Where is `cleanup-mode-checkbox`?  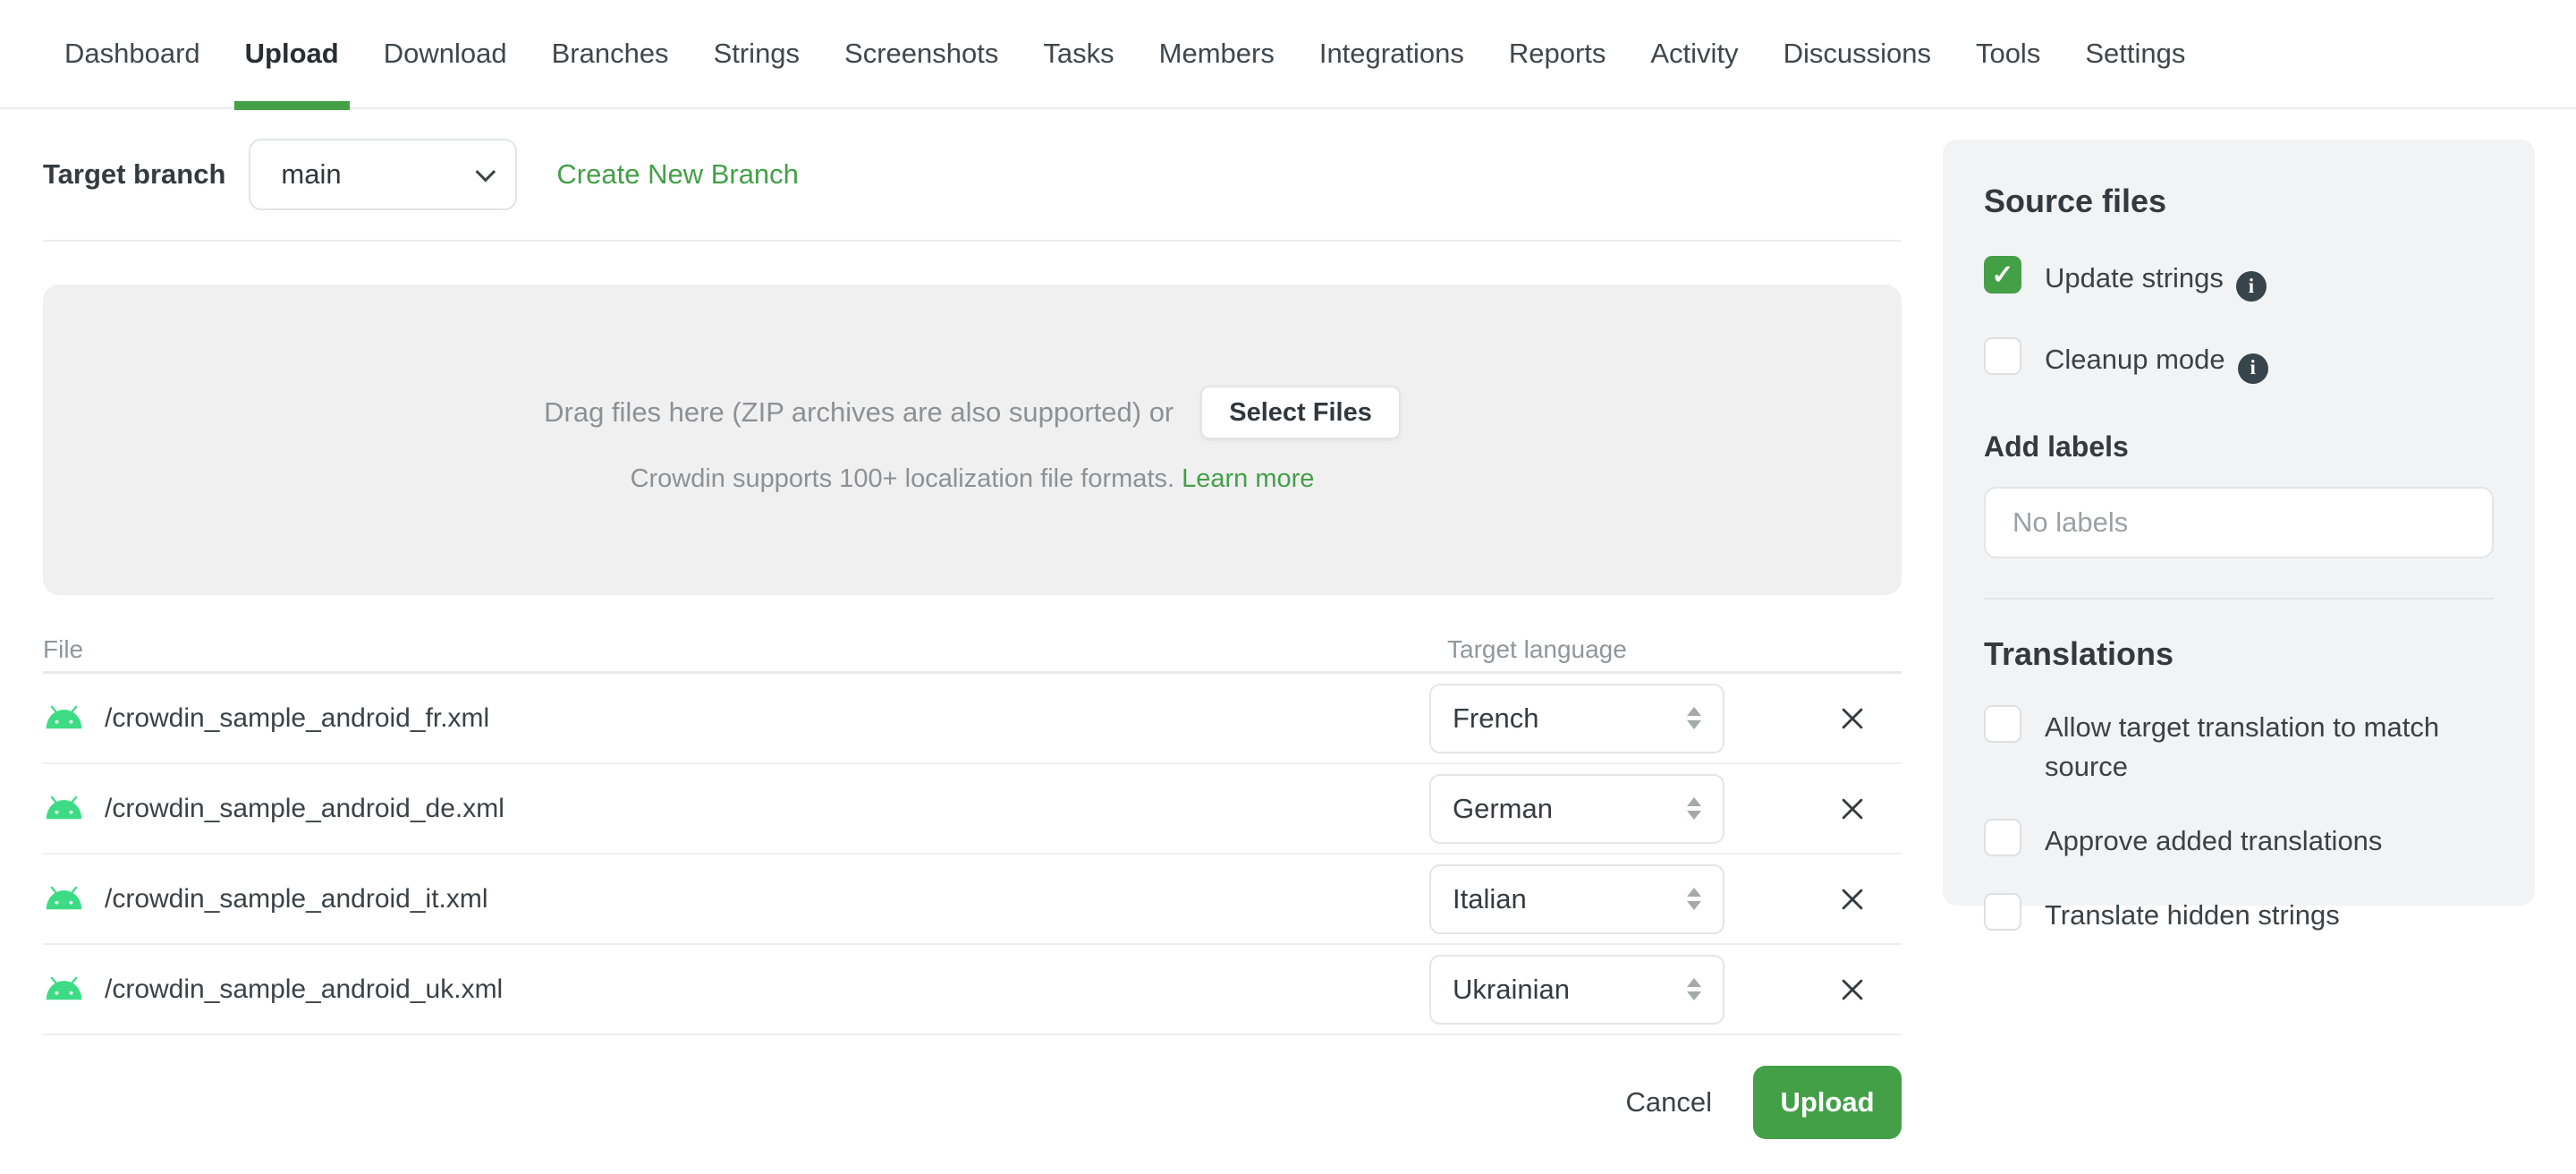 cleanup-mode-checkbox is located at coordinates (2002, 356).